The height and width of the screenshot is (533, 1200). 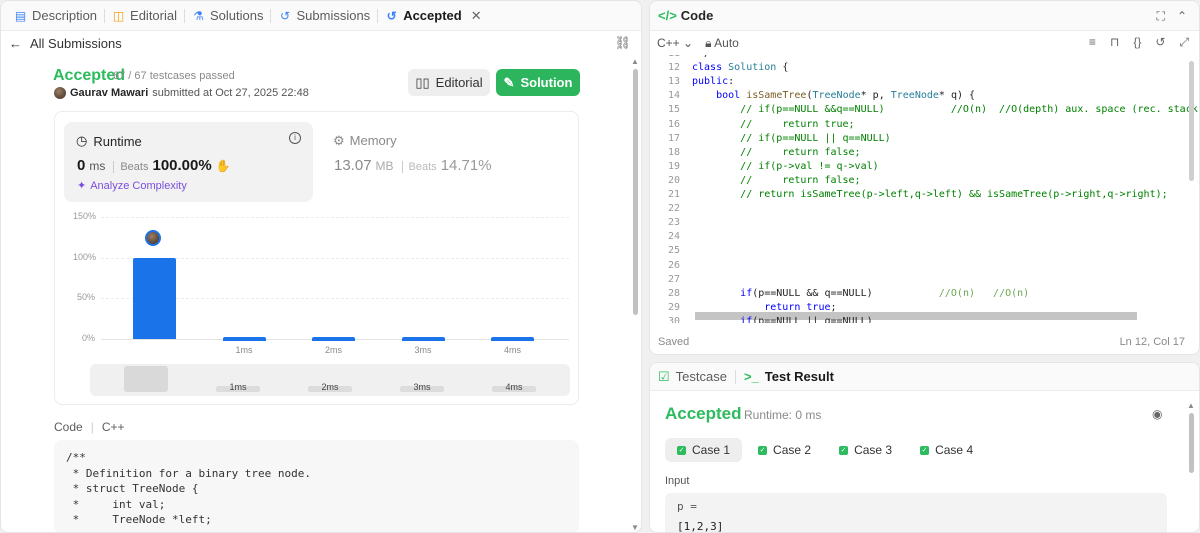 I want to click on case-label: Case 4, so click(x=954, y=450).